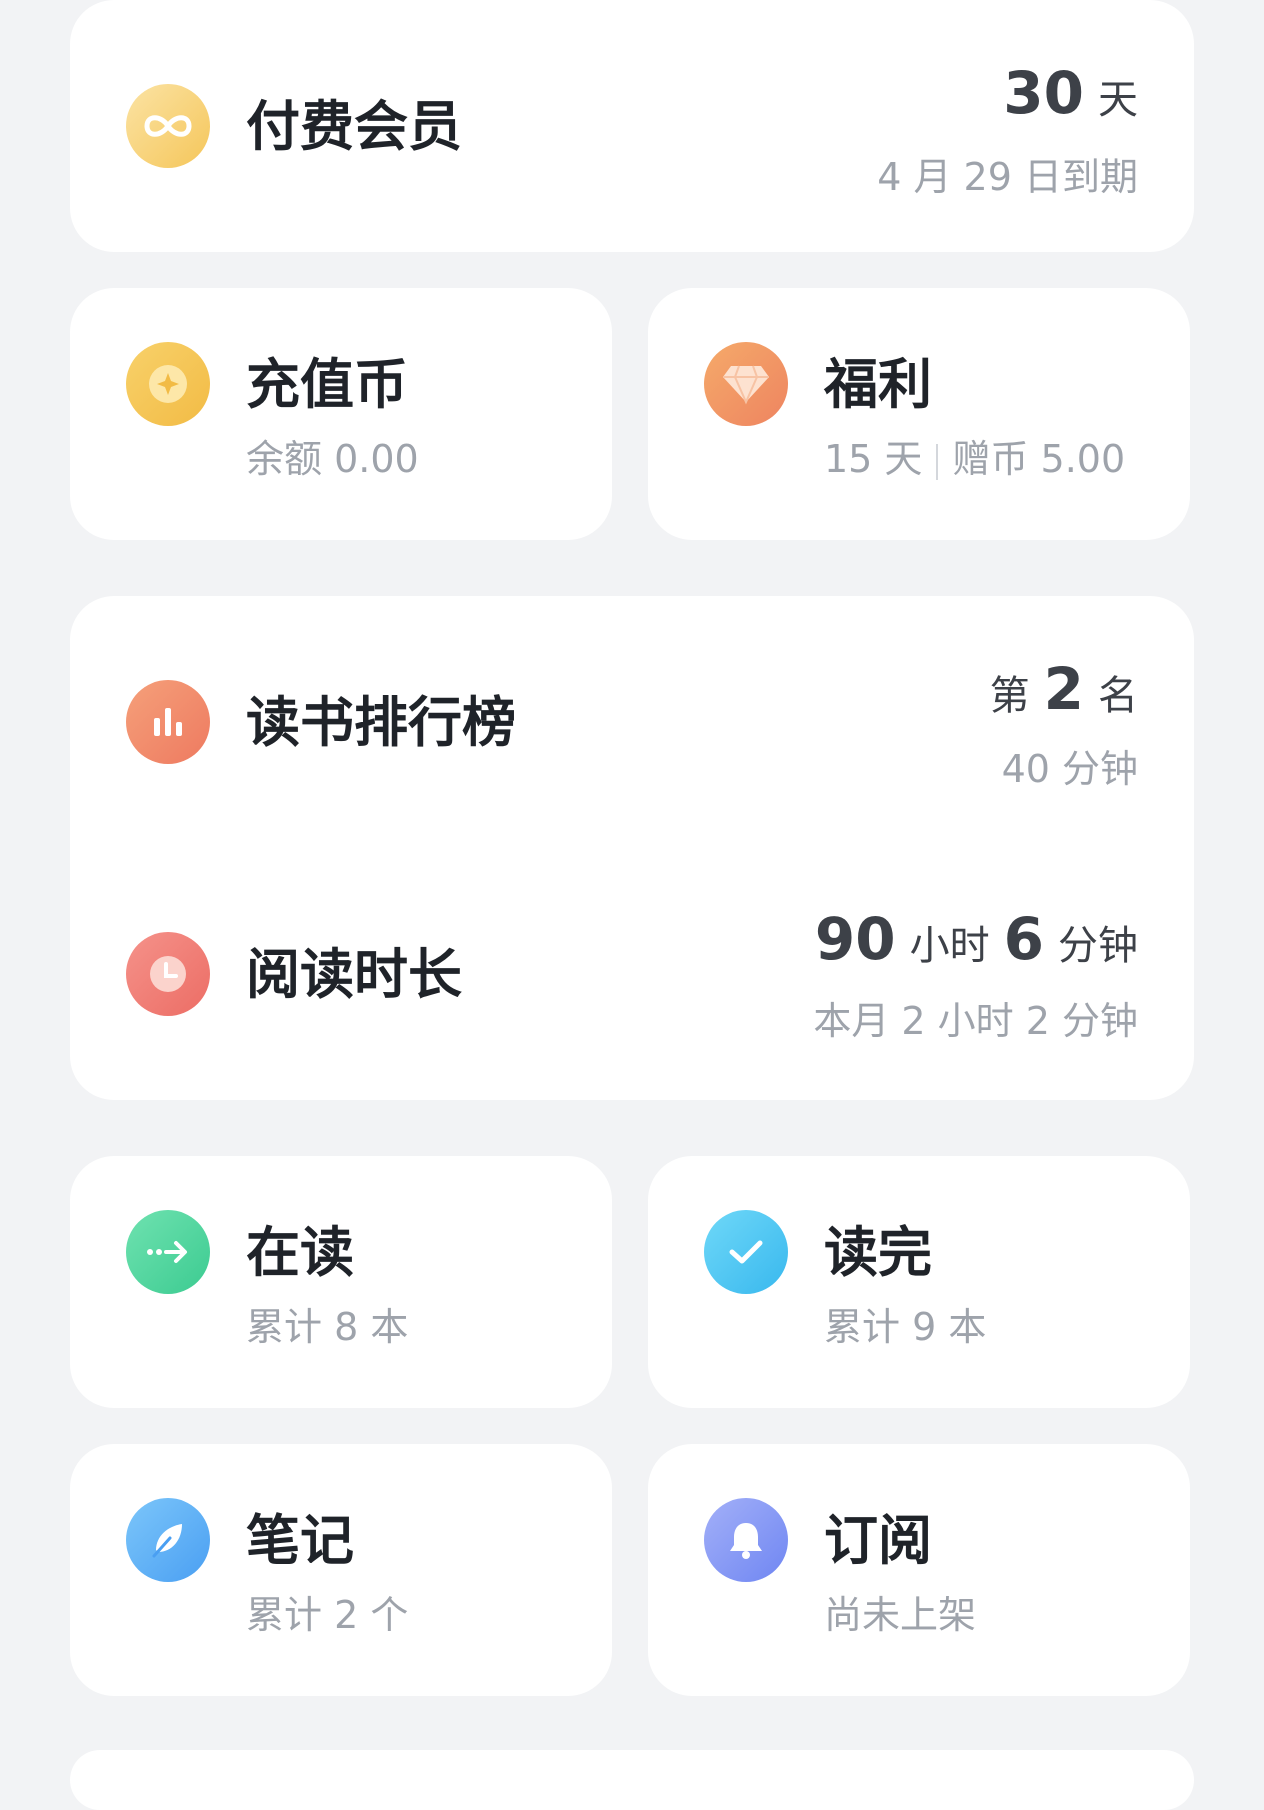  Describe the element at coordinates (746, 384) in the screenshot. I see `diamond-icon` at that location.